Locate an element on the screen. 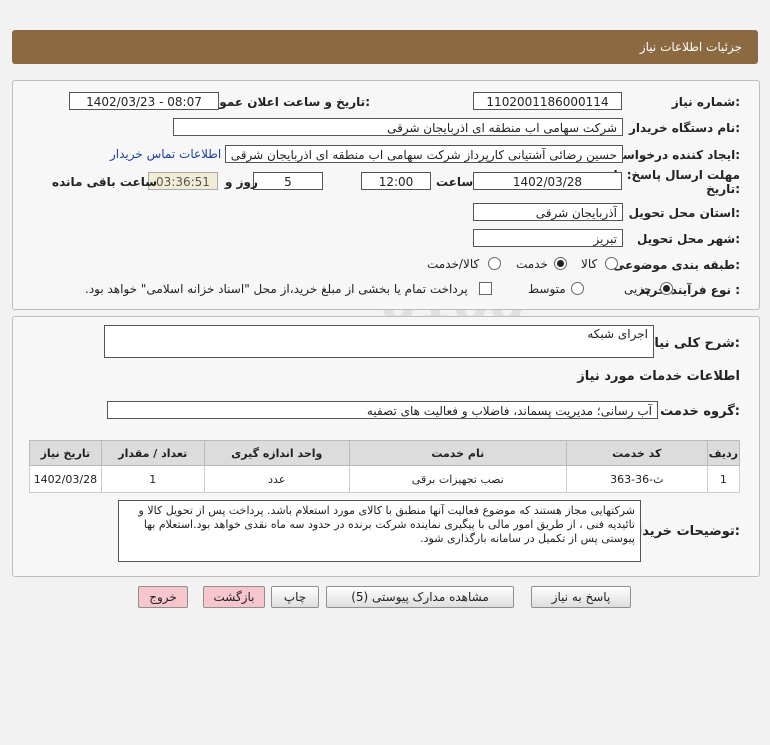  view-attachments-button: مشاهده مدارک پیوستی (5) is located at coordinates (420, 597).